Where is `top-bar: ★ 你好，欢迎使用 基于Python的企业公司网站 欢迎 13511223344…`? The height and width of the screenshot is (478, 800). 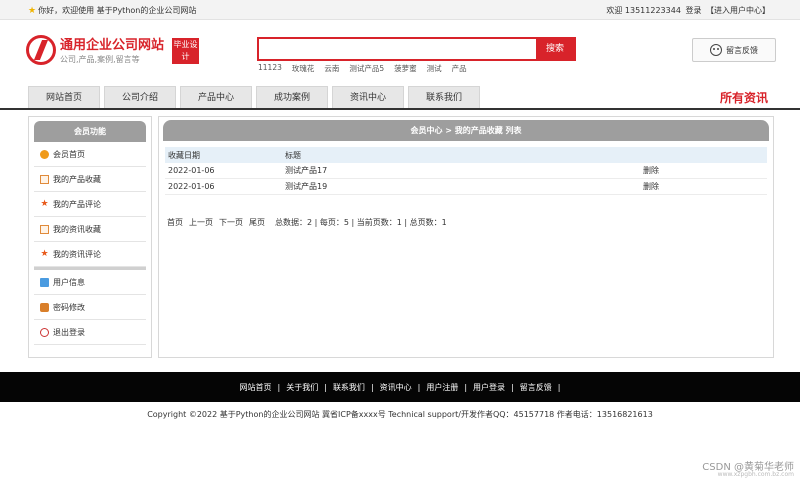 top-bar: ★ 你好，欢迎使用 基于Python的企业公司网站 欢迎 13511223344… is located at coordinates (400, 10).